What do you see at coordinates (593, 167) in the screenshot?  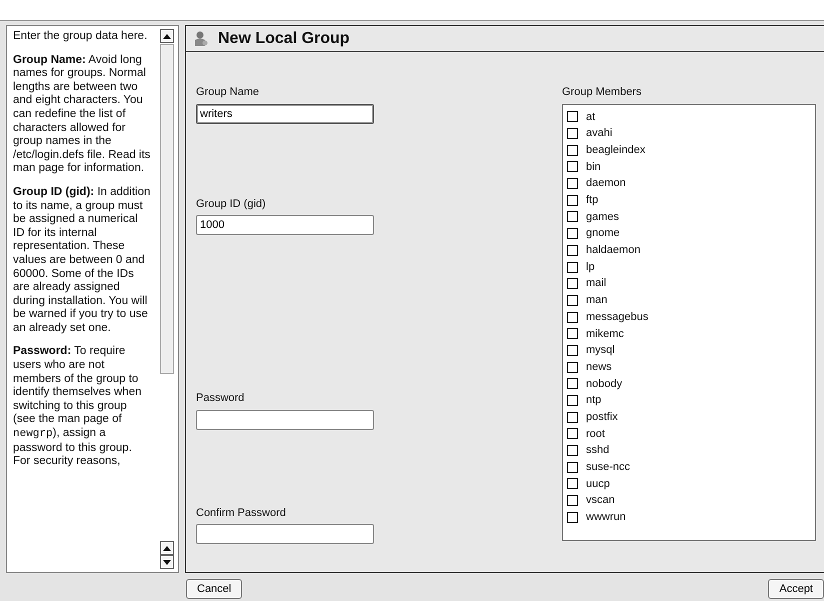 I see `member-name: bin` at bounding box center [593, 167].